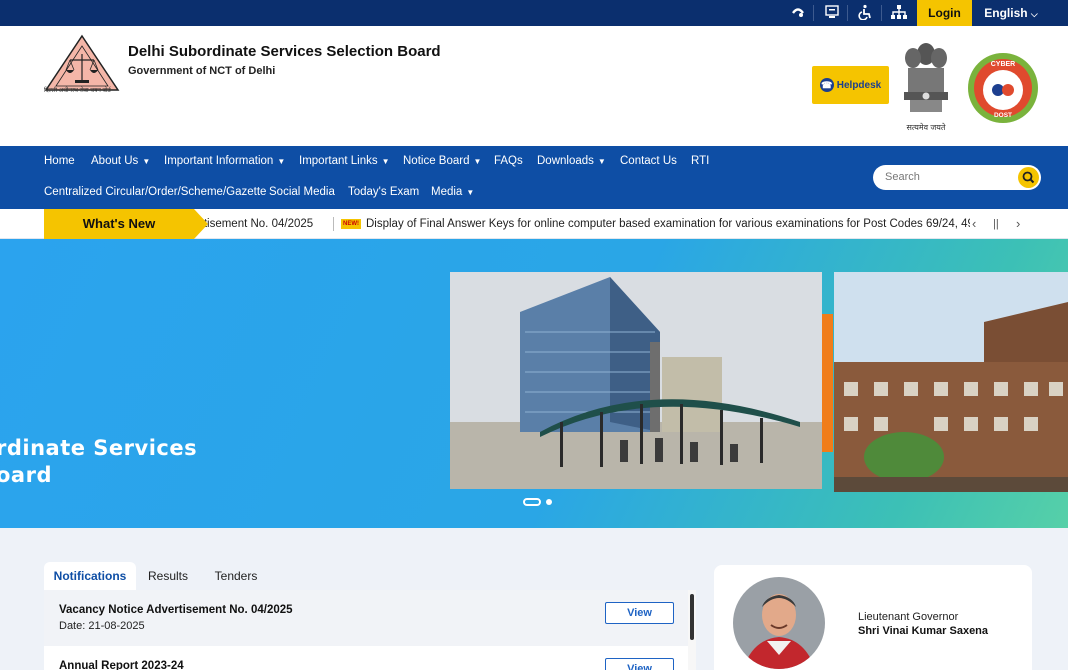 Image resolution: width=1068 pixels, height=670 pixels. What do you see at coordinates (549, 502) in the screenshot?
I see `carousel-dot` at bounding box center [549, 502].